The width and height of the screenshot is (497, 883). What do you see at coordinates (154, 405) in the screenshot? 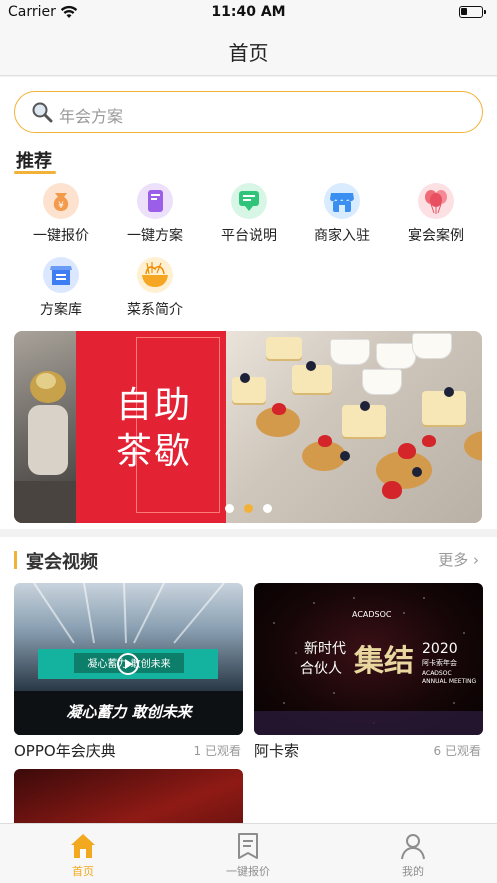
I see `banner-line1: 自助` at bounding box center [154, 405].